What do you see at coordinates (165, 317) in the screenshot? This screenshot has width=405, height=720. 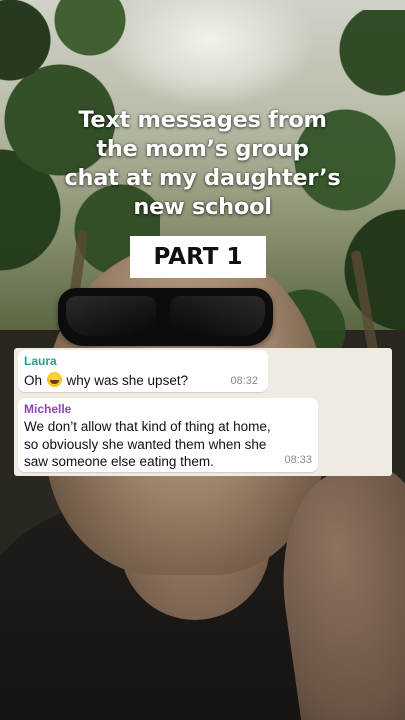 I see `sunglasses` at bounding box center [165, 317].